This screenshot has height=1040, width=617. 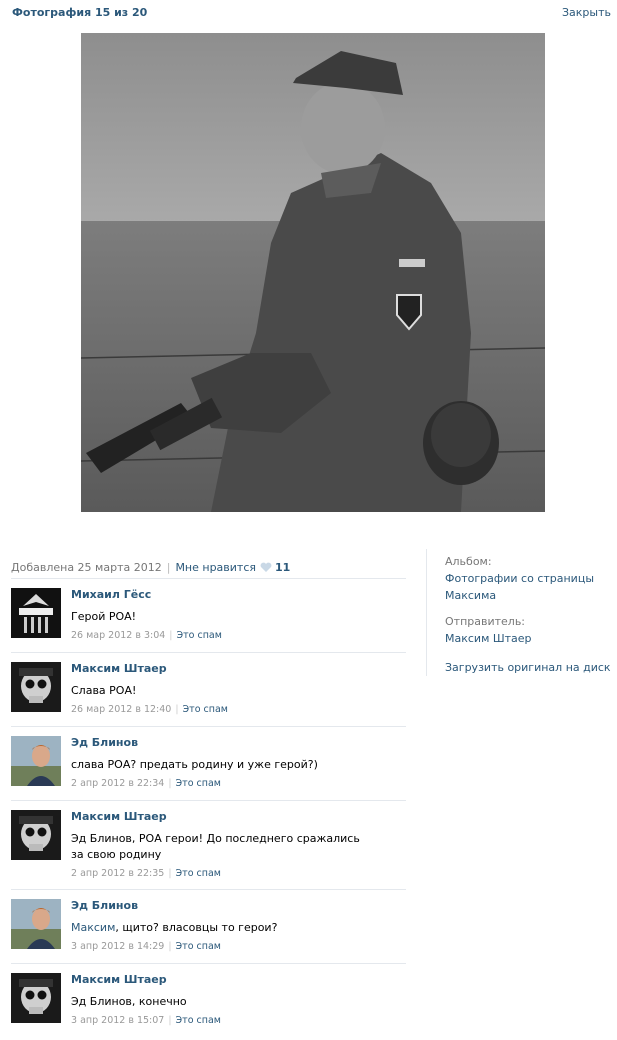 What do you see at coordinates (117, 783) in the screenshot?
I see `comment-date: 2 апр 2012 в 22:34` at bounding box center [117, 783].